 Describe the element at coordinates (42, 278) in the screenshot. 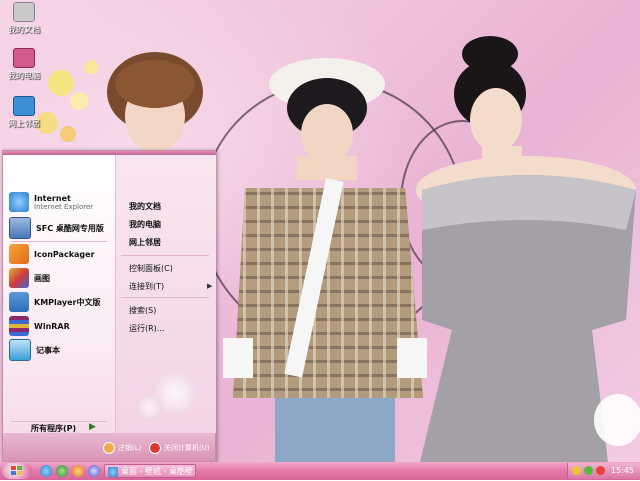

I see `program-title: 画图` at that location.